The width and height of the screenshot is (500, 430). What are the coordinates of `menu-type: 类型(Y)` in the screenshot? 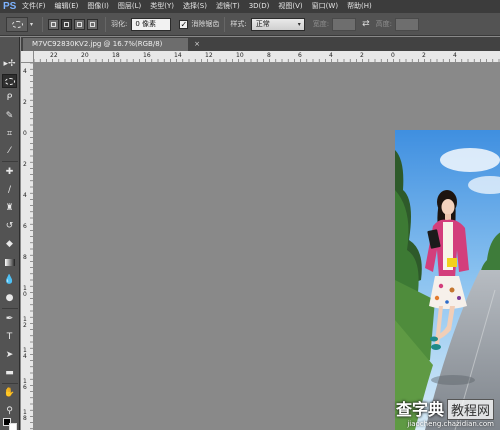 It's located at (162, 6).